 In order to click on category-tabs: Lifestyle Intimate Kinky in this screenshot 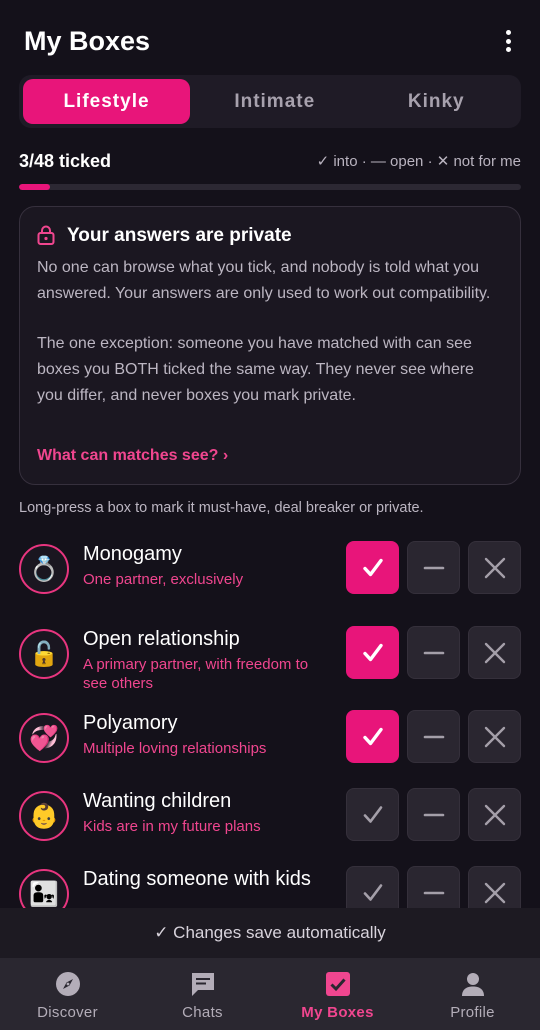, I will do `click(270, 101)`.